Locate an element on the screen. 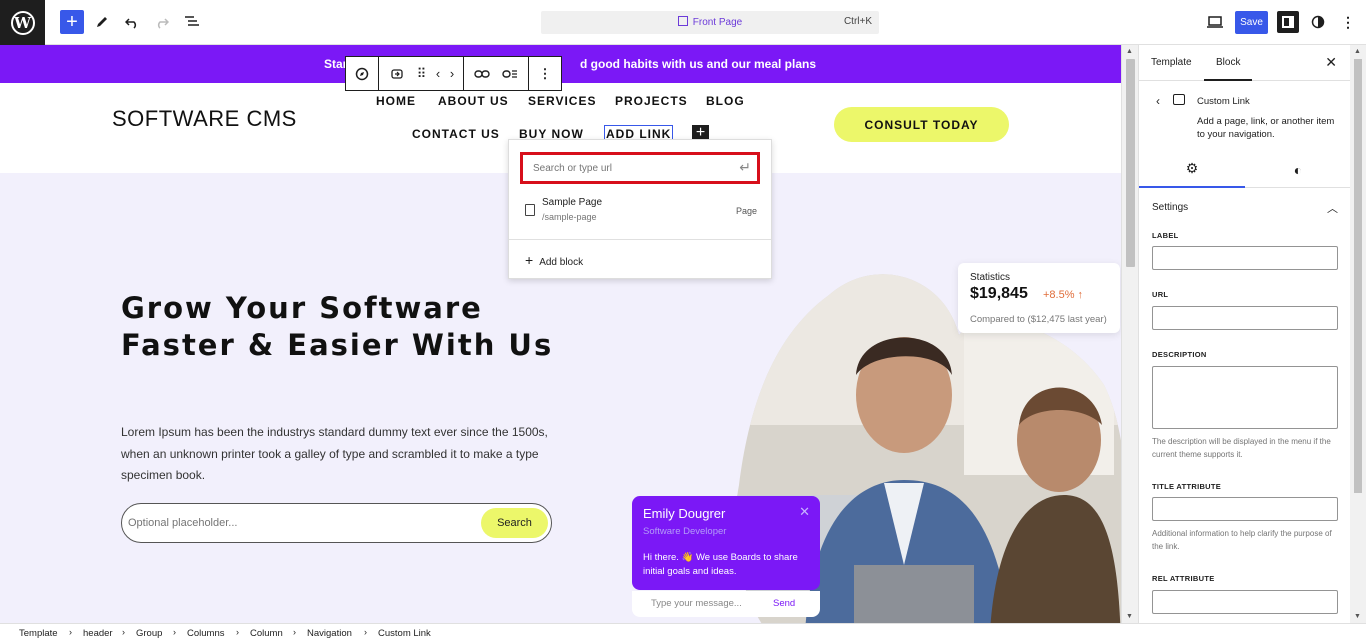  suggestion-url: /sample-page is located at coordinates (569, 217).